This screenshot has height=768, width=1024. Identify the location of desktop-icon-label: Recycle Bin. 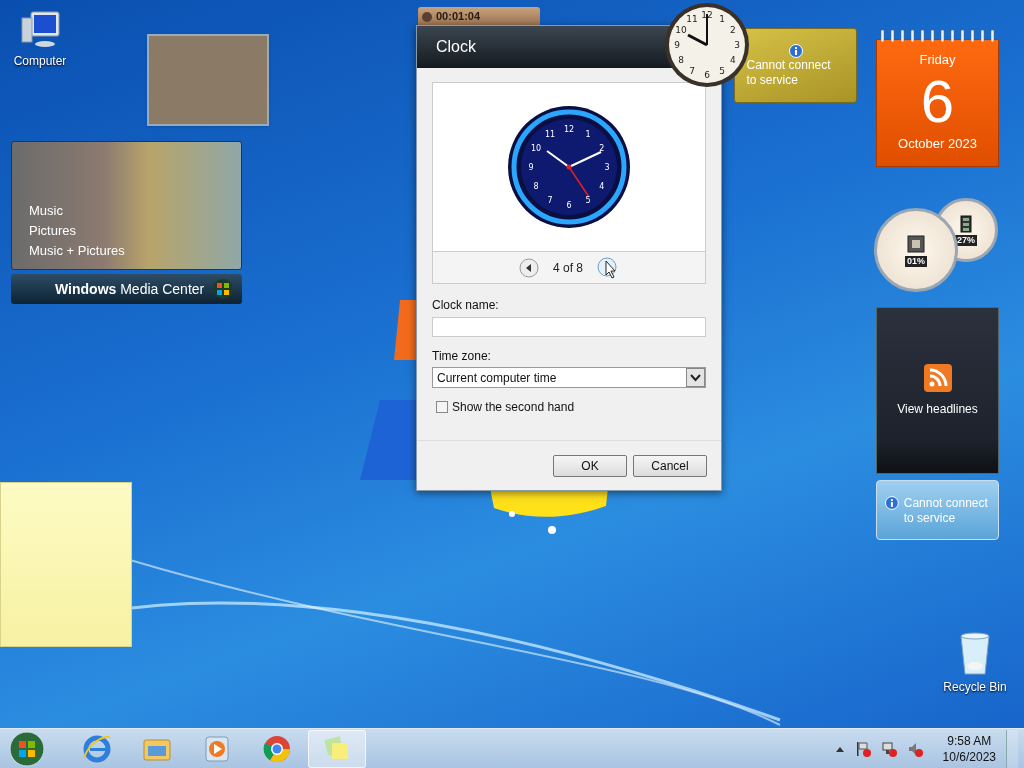
(975, 687).